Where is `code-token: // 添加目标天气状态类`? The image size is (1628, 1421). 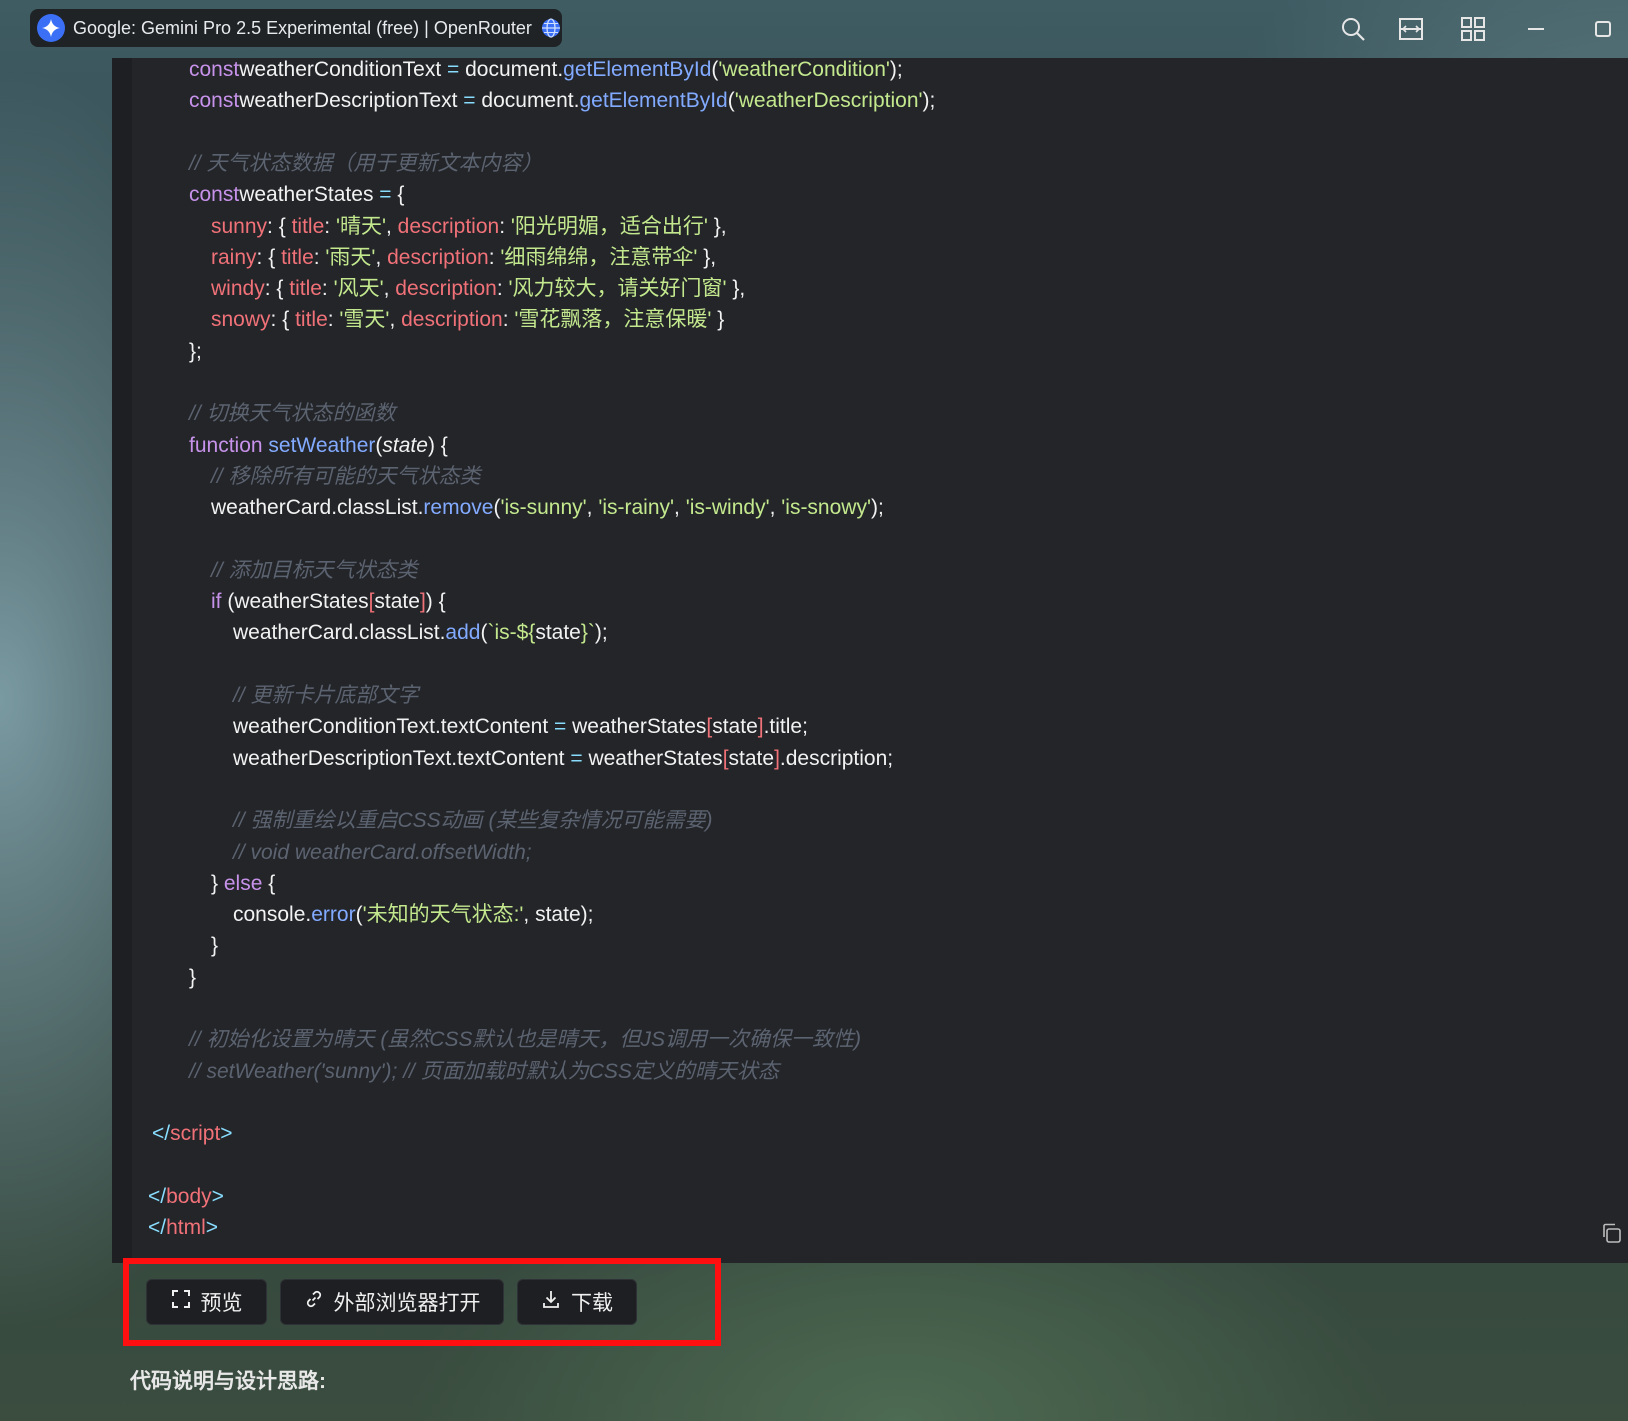
code-token: // 添加目标天气状态类 is located at coordinates (314, 570).